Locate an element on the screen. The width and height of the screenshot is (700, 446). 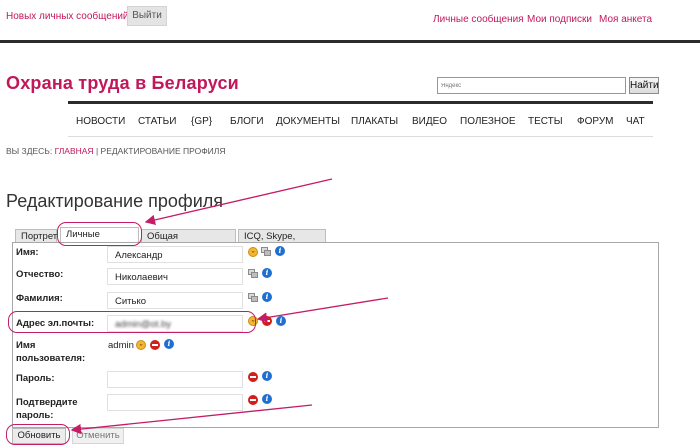
search-button: Найти is located at coordinates (644, 85).